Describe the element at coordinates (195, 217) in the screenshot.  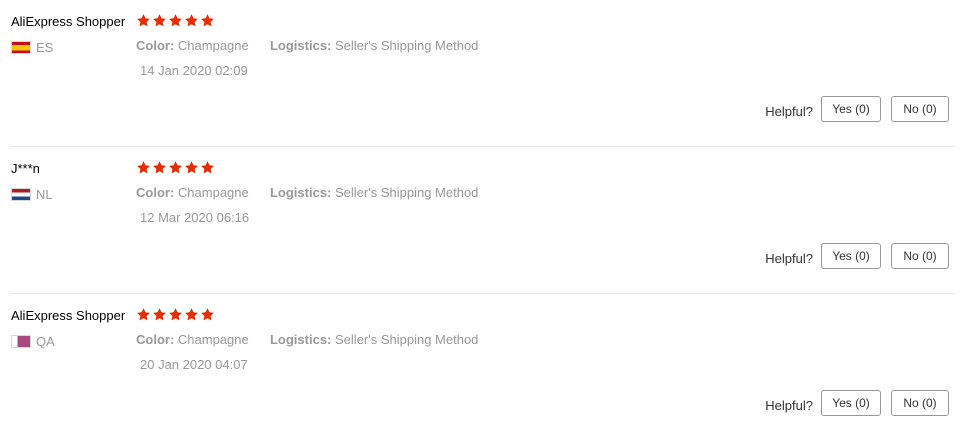
I see `review-date: 12 Mar 2020 06:16` at that location.